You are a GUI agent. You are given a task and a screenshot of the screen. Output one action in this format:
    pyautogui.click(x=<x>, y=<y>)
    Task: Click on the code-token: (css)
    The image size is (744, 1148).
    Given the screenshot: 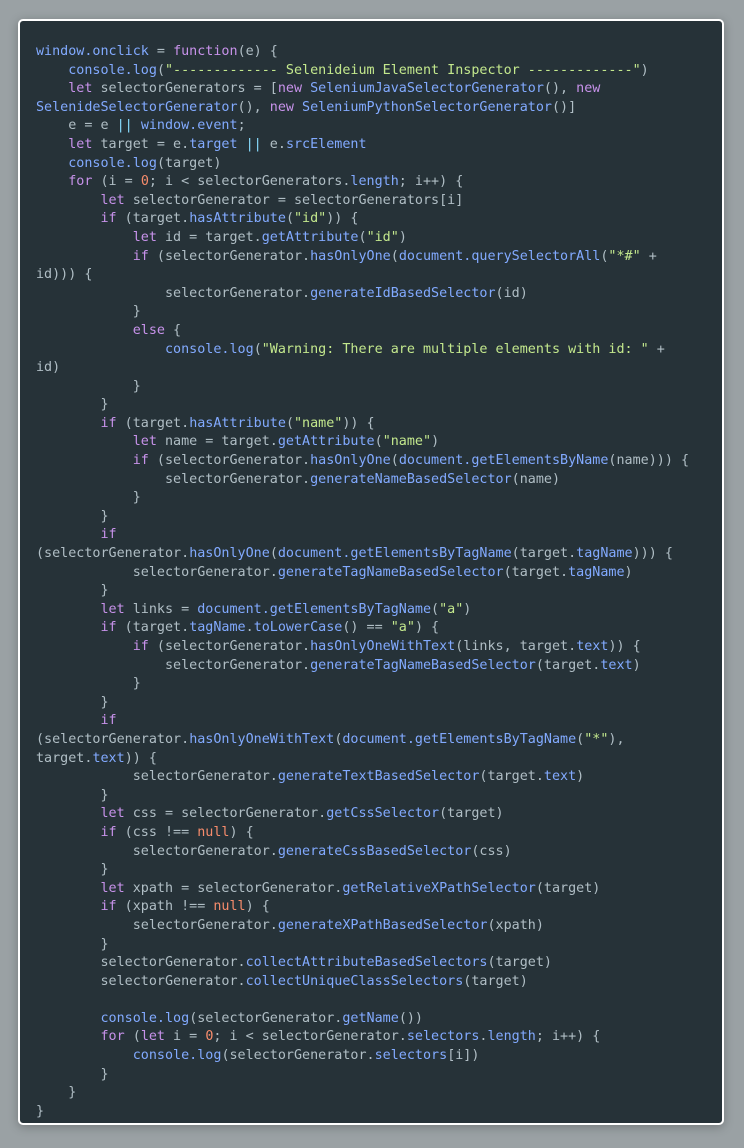 What is the action you would take?
    pyautogui.click(x=491, y=851)
    